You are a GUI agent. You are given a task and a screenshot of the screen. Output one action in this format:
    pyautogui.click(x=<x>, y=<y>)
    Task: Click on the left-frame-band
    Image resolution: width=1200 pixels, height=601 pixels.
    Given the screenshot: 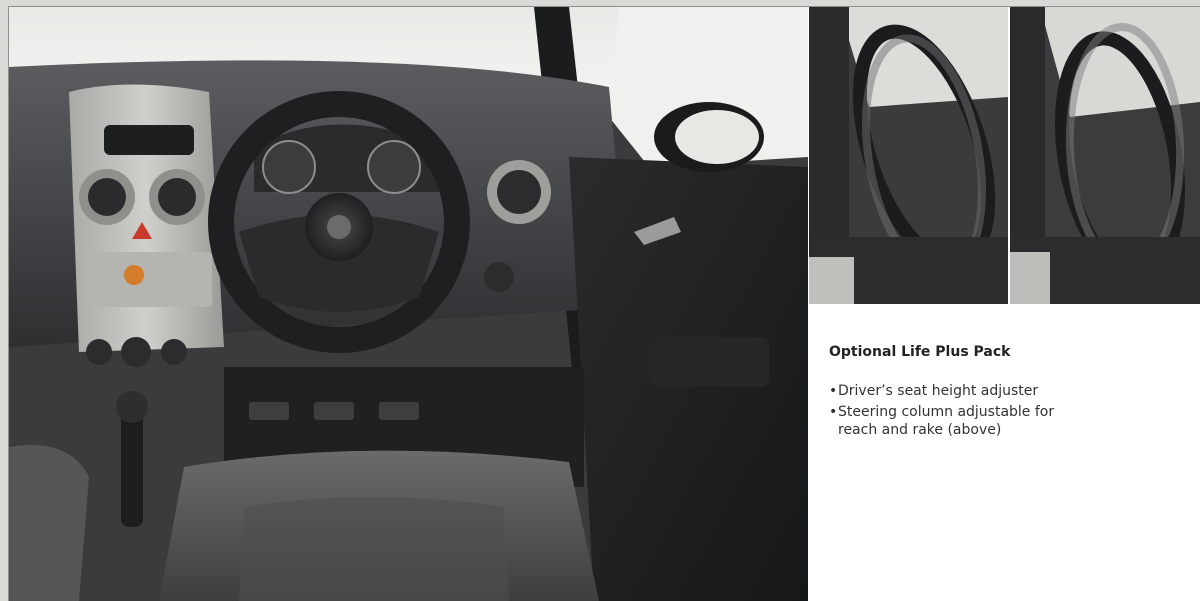 What is the action you would take?
    pyautogui.click(x=4, y=303)
    